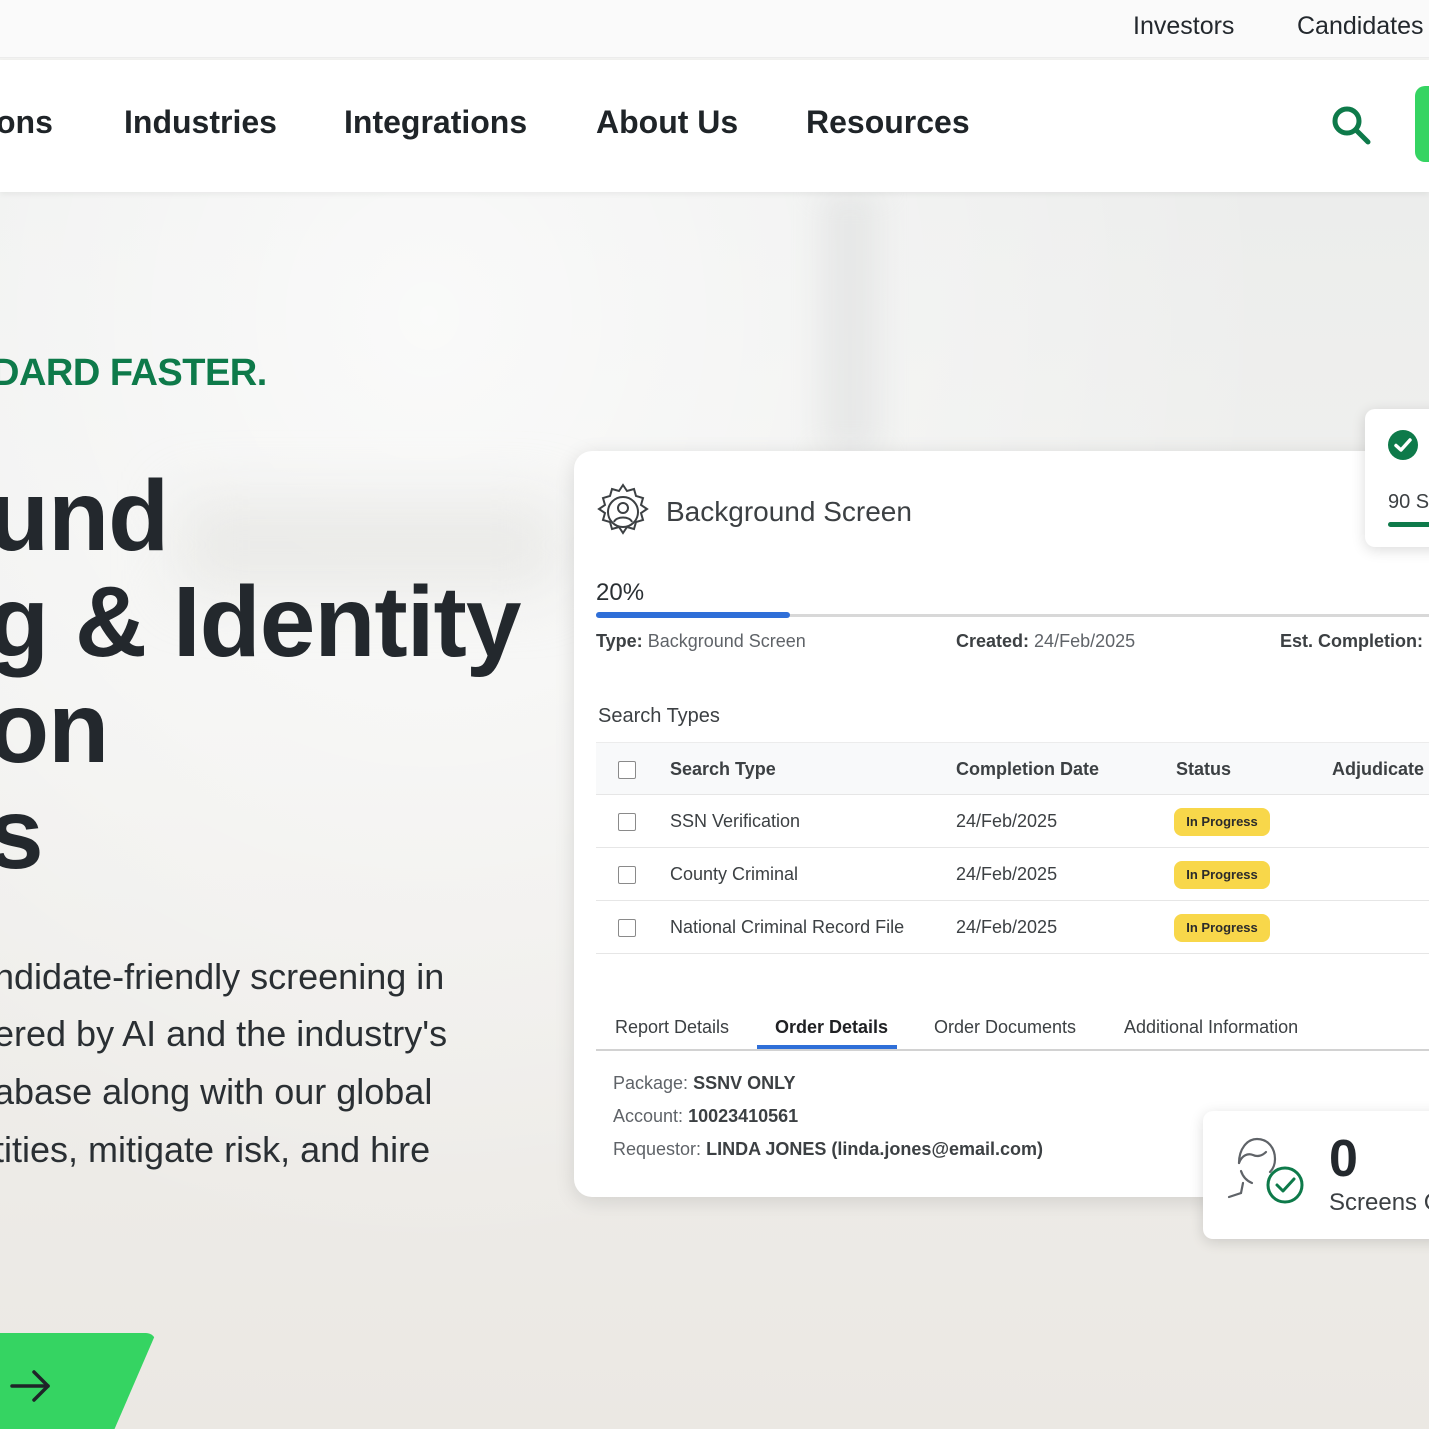  Describe the element at coordinates (1403, 445) in the screenshot. I see `check-circle-icon` at that location.